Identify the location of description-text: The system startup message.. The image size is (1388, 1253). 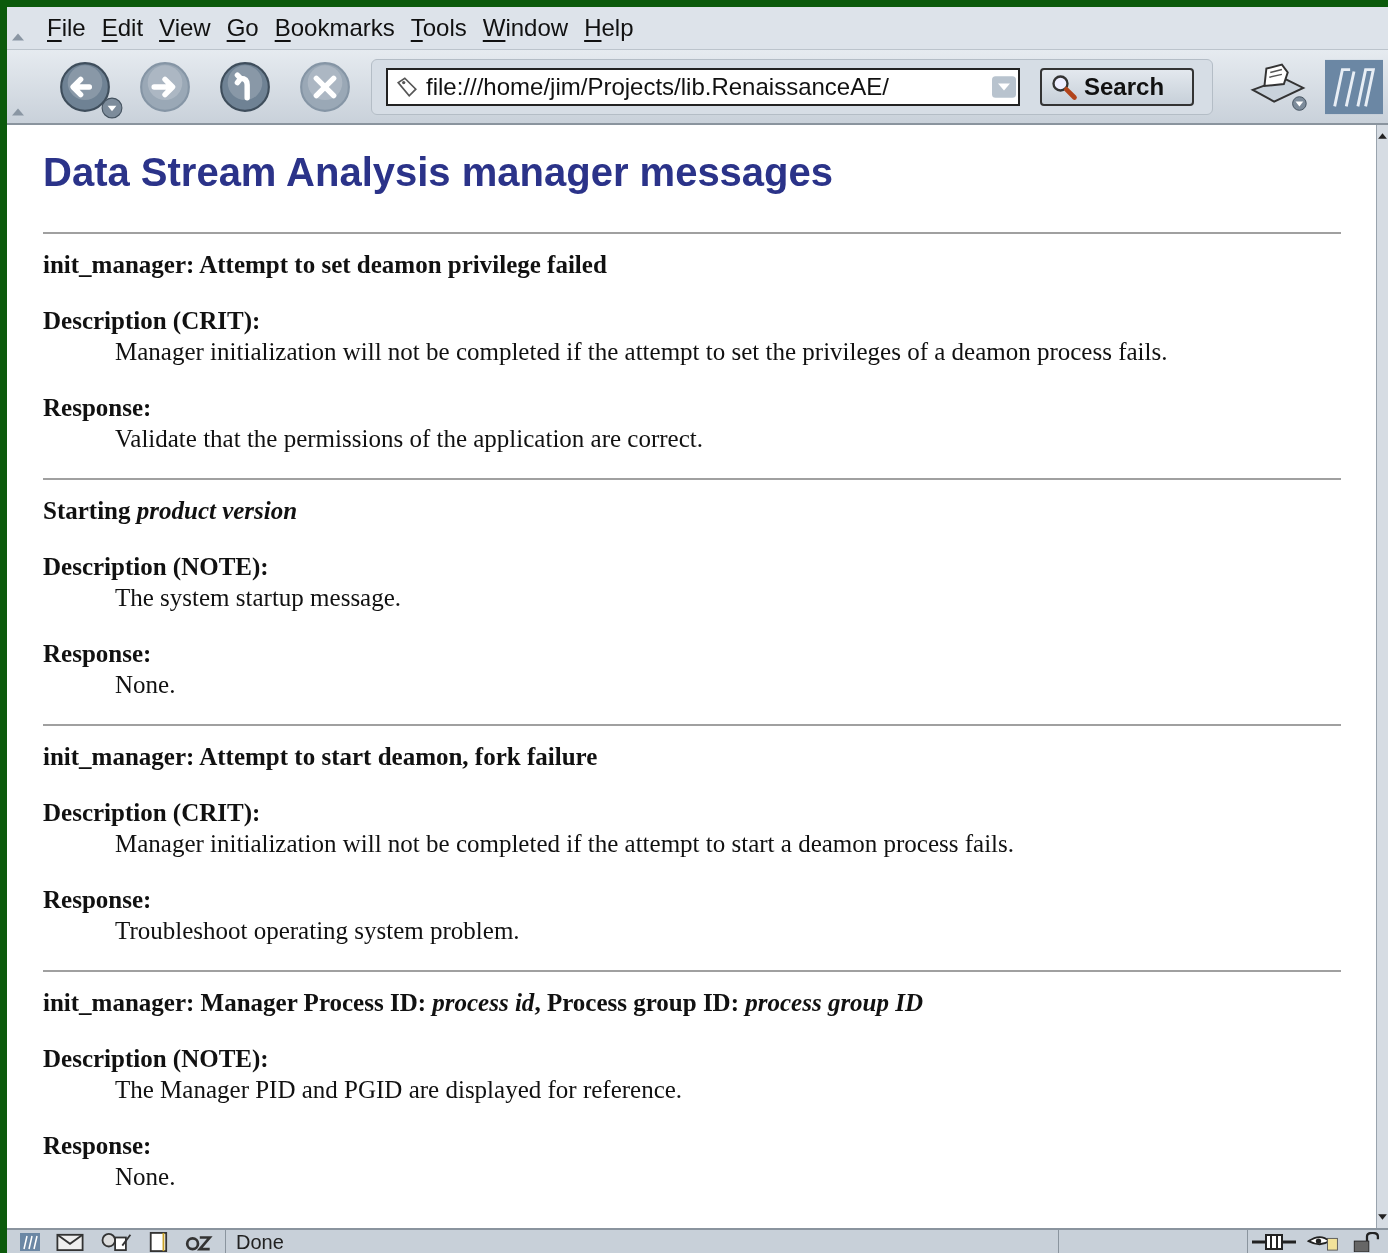
(258, 598).